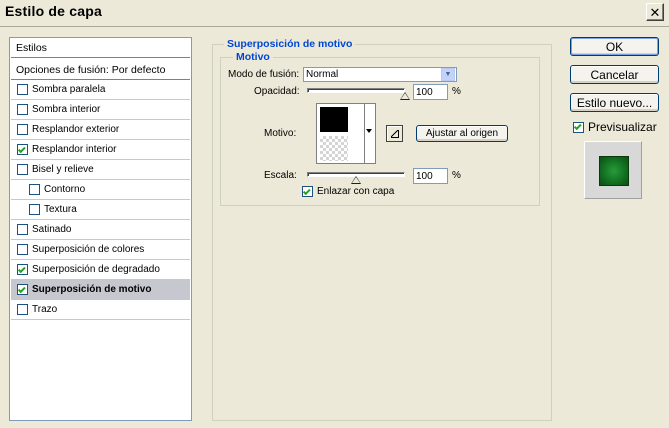 The image size is (669, 428). Describe the element at coordinates (456, 91) in the screenshot. I see `opacity-unit: %` at that location.